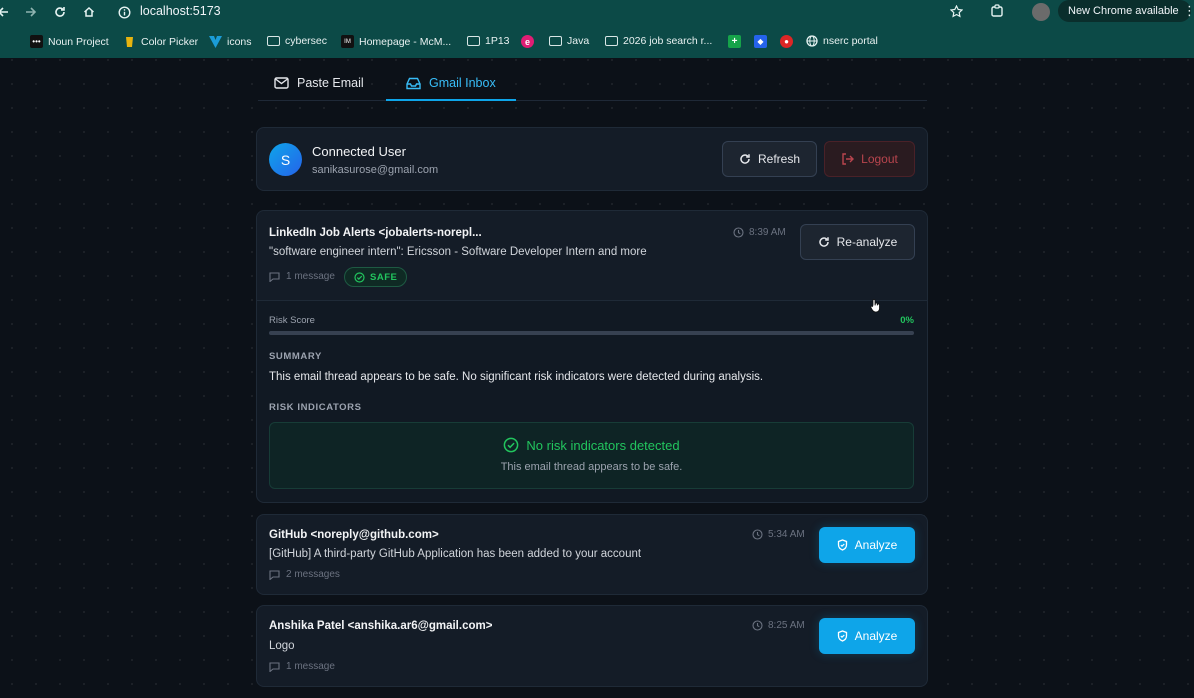  Describe the element at coordinates (591, 333) in the screenshot. I see `risk-score-bar` at that location.